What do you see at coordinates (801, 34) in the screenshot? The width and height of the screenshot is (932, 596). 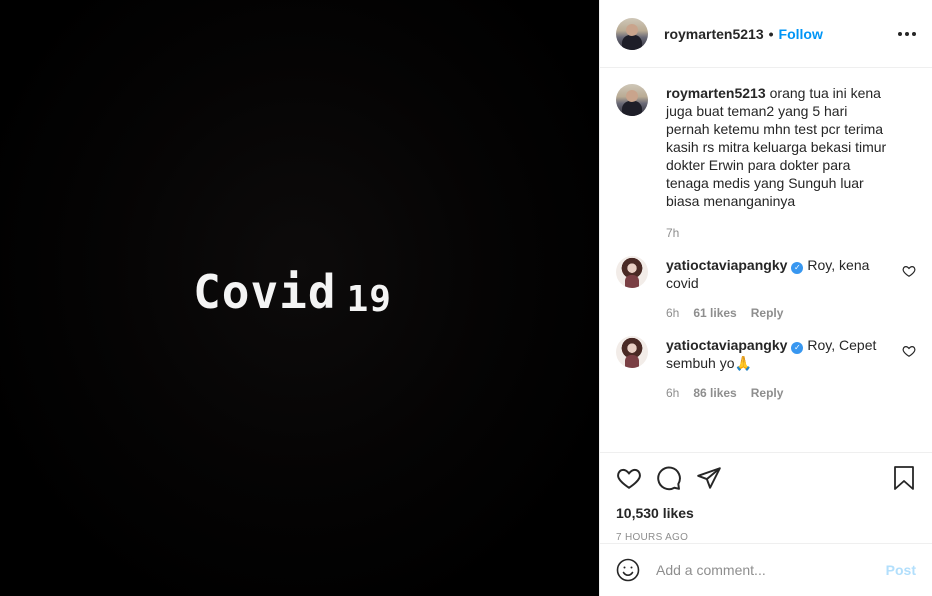 I see `follow-button: Follow` at bounding box center [801, 34].